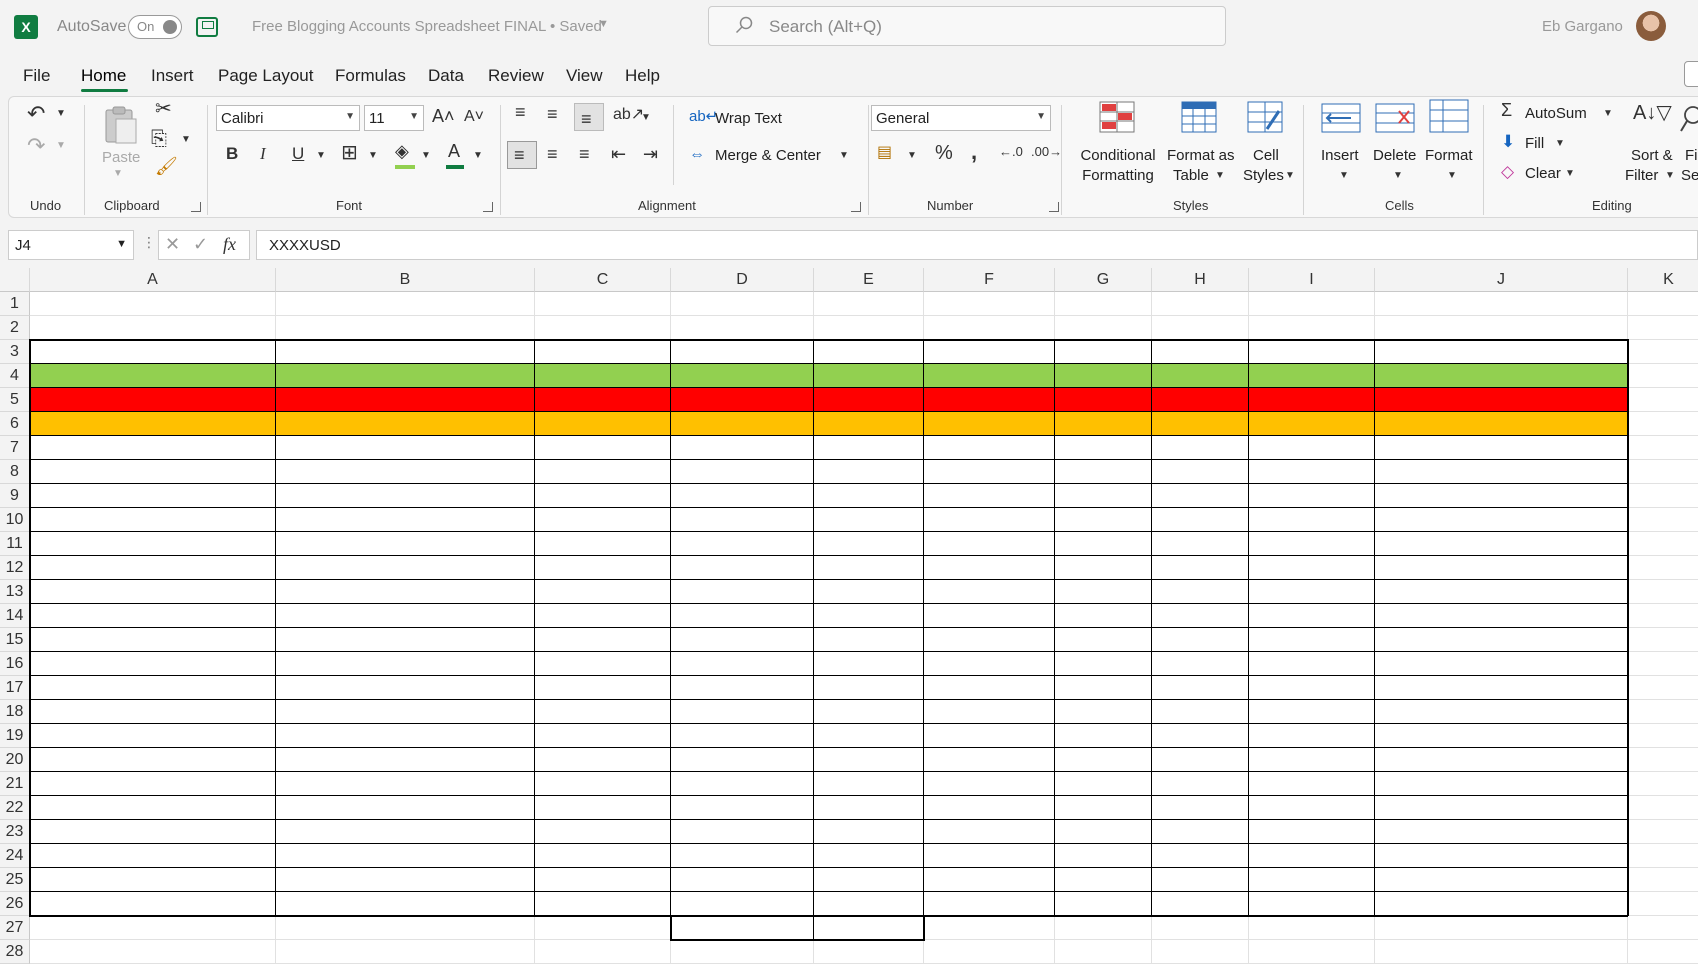 The height and width of the screenshot is (970, 1698). What do you see at coordinates (488, 207) in the screenshot?
I see `font-launcher-icon` at bounding box center [488, 207].